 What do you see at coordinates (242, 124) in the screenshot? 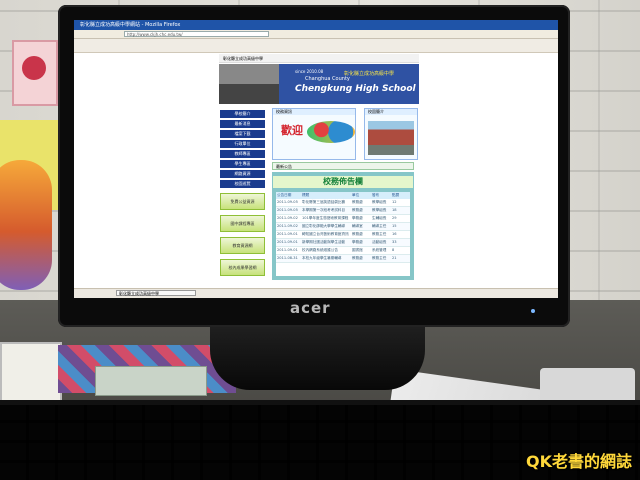
I see `nav-item: 最新消息` at bounding box center [242, 124].